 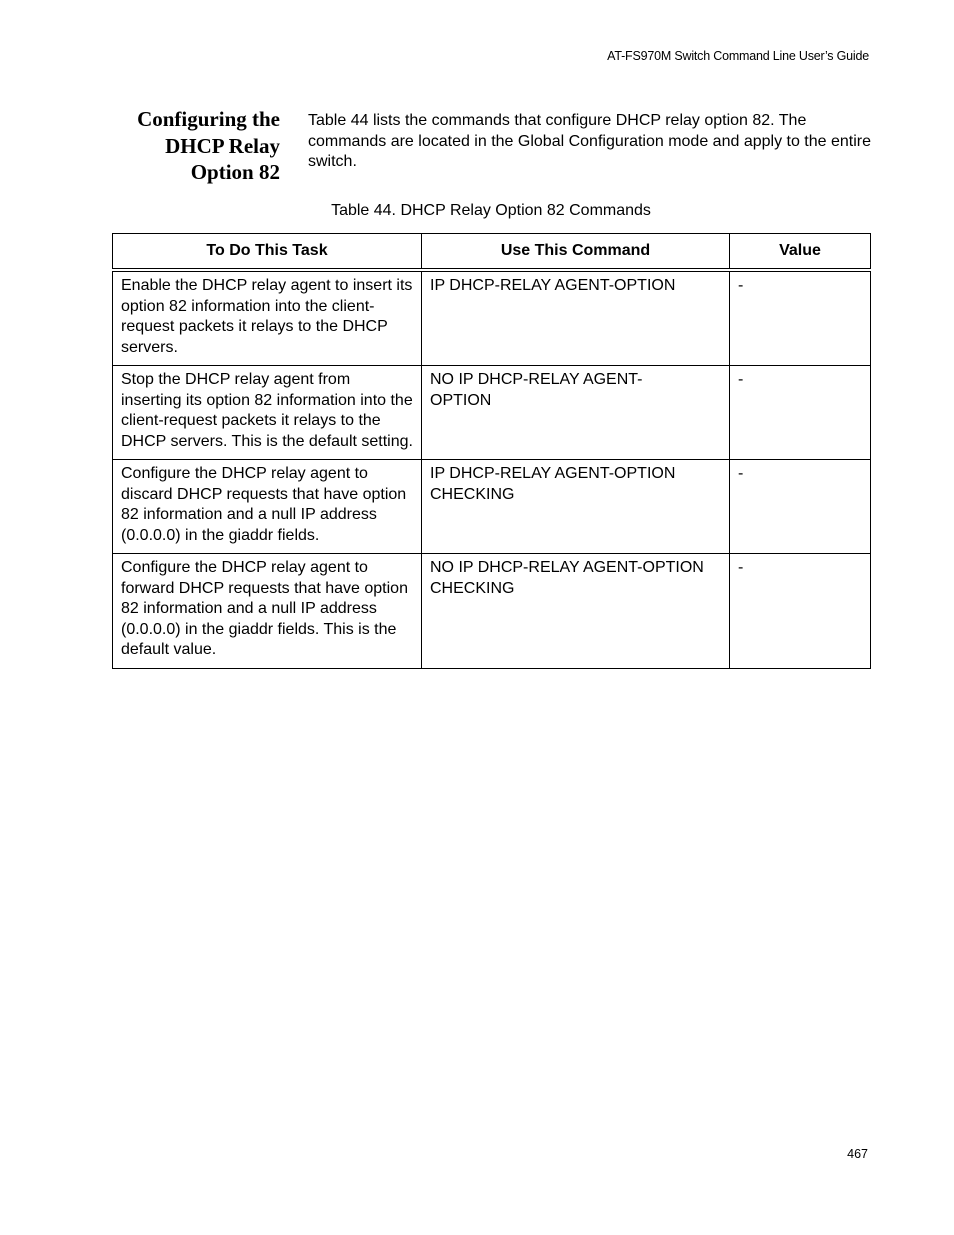 I want to click on command-cell: IP DHCP-RELAY AGENT-OPTION, so click(x=575, y=317).